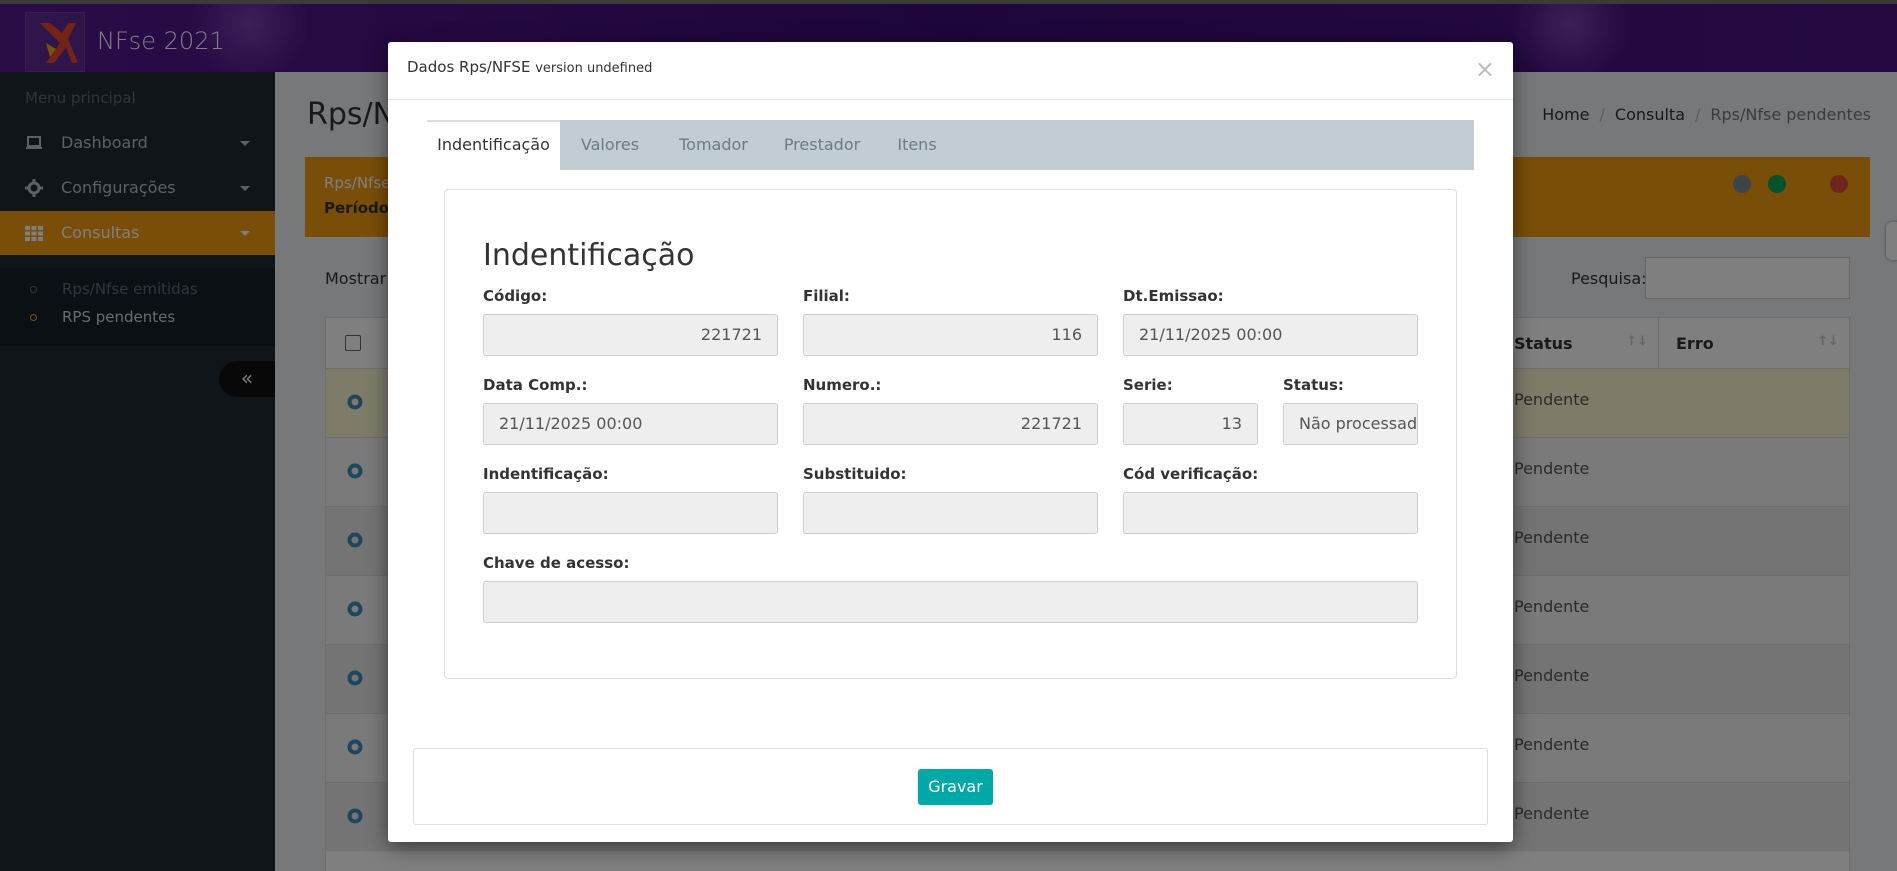  Describe the element at coordinates (515, 296) in the screenshot. I see `codigo-label: Código:` at that location.